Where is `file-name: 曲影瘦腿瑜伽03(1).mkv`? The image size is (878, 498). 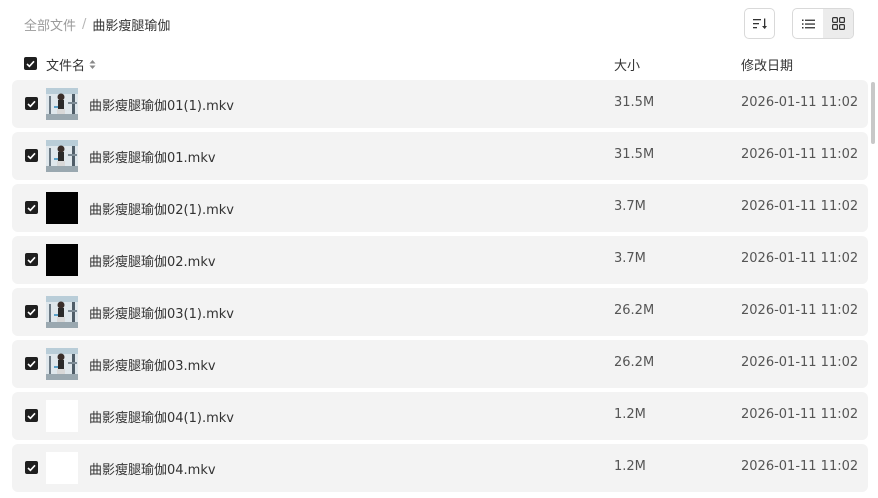
file-name: 曲影瘦腿瑜伽03(1).mkv is located at coordinates (161, 312).